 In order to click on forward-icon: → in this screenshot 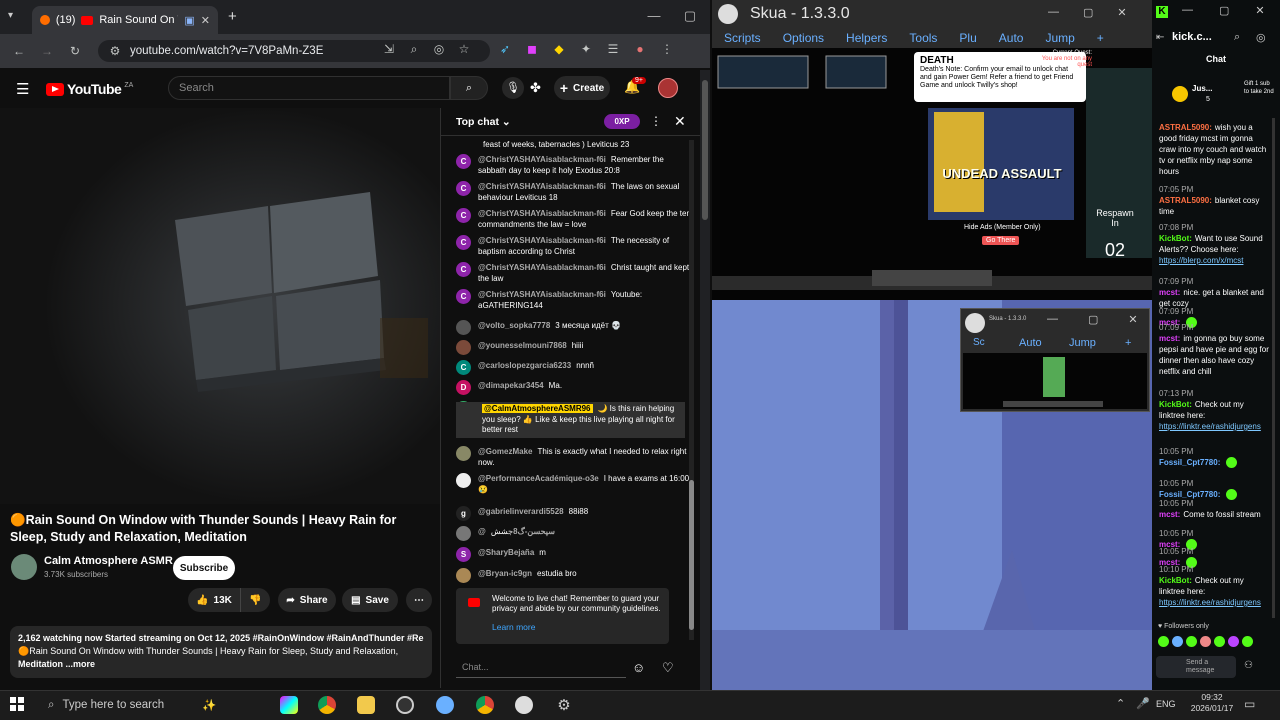, I will do `click(47, 51)`.